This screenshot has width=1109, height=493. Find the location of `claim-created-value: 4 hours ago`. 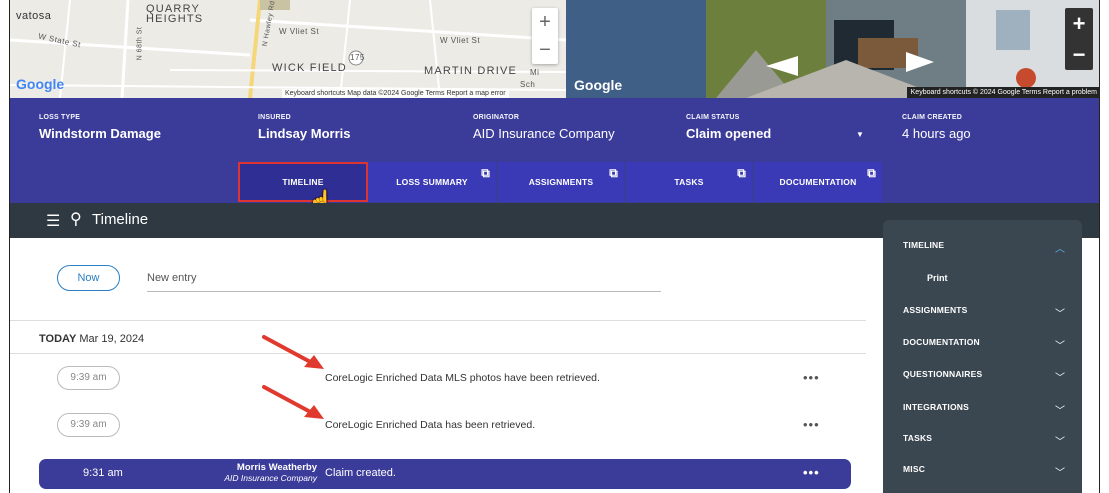

claim-created-value: 4 hours ago is located at coordinates (936, 133).